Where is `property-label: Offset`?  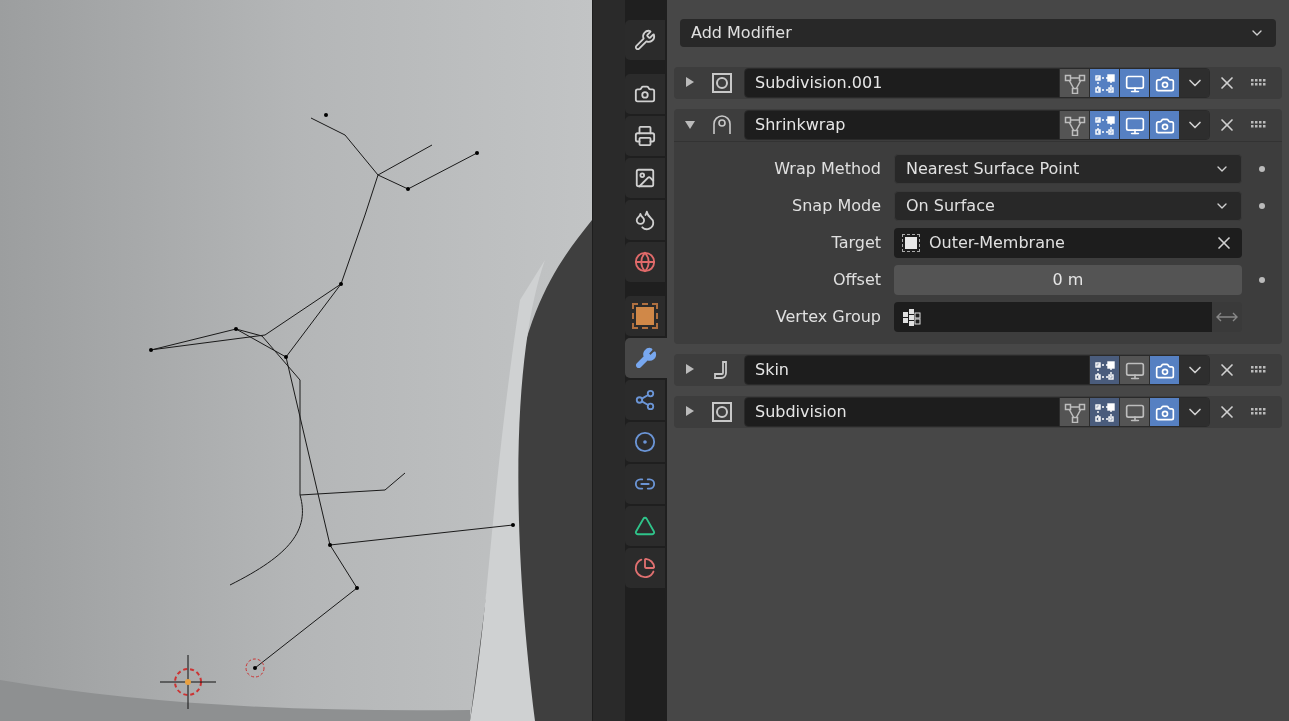
property-label: Offset is located at coordinates (856, 280).